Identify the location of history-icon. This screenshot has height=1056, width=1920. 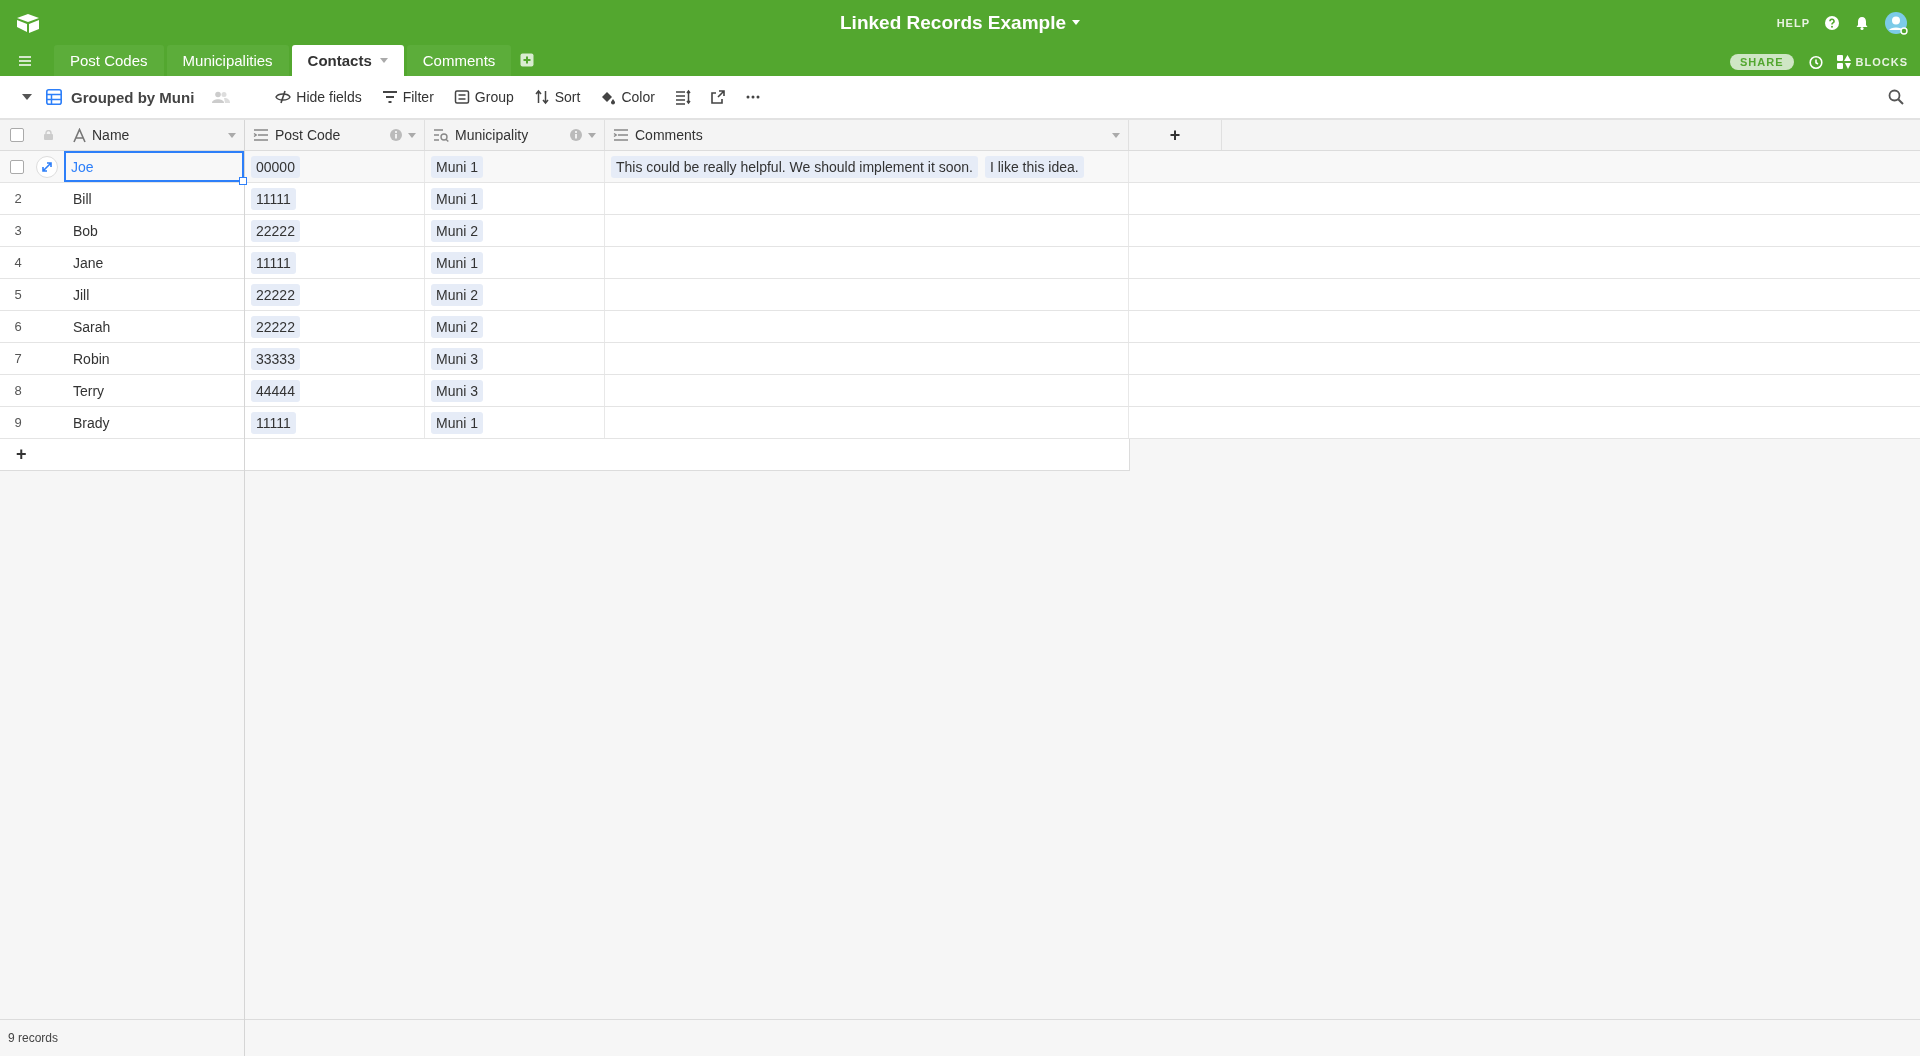
(1815, 62).